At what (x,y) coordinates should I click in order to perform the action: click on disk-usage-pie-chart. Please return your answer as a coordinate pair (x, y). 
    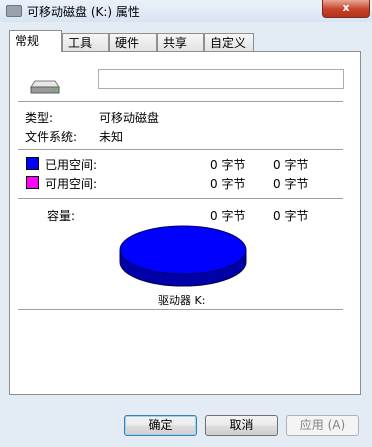
    Looking at the image, I should click on (183, 256).